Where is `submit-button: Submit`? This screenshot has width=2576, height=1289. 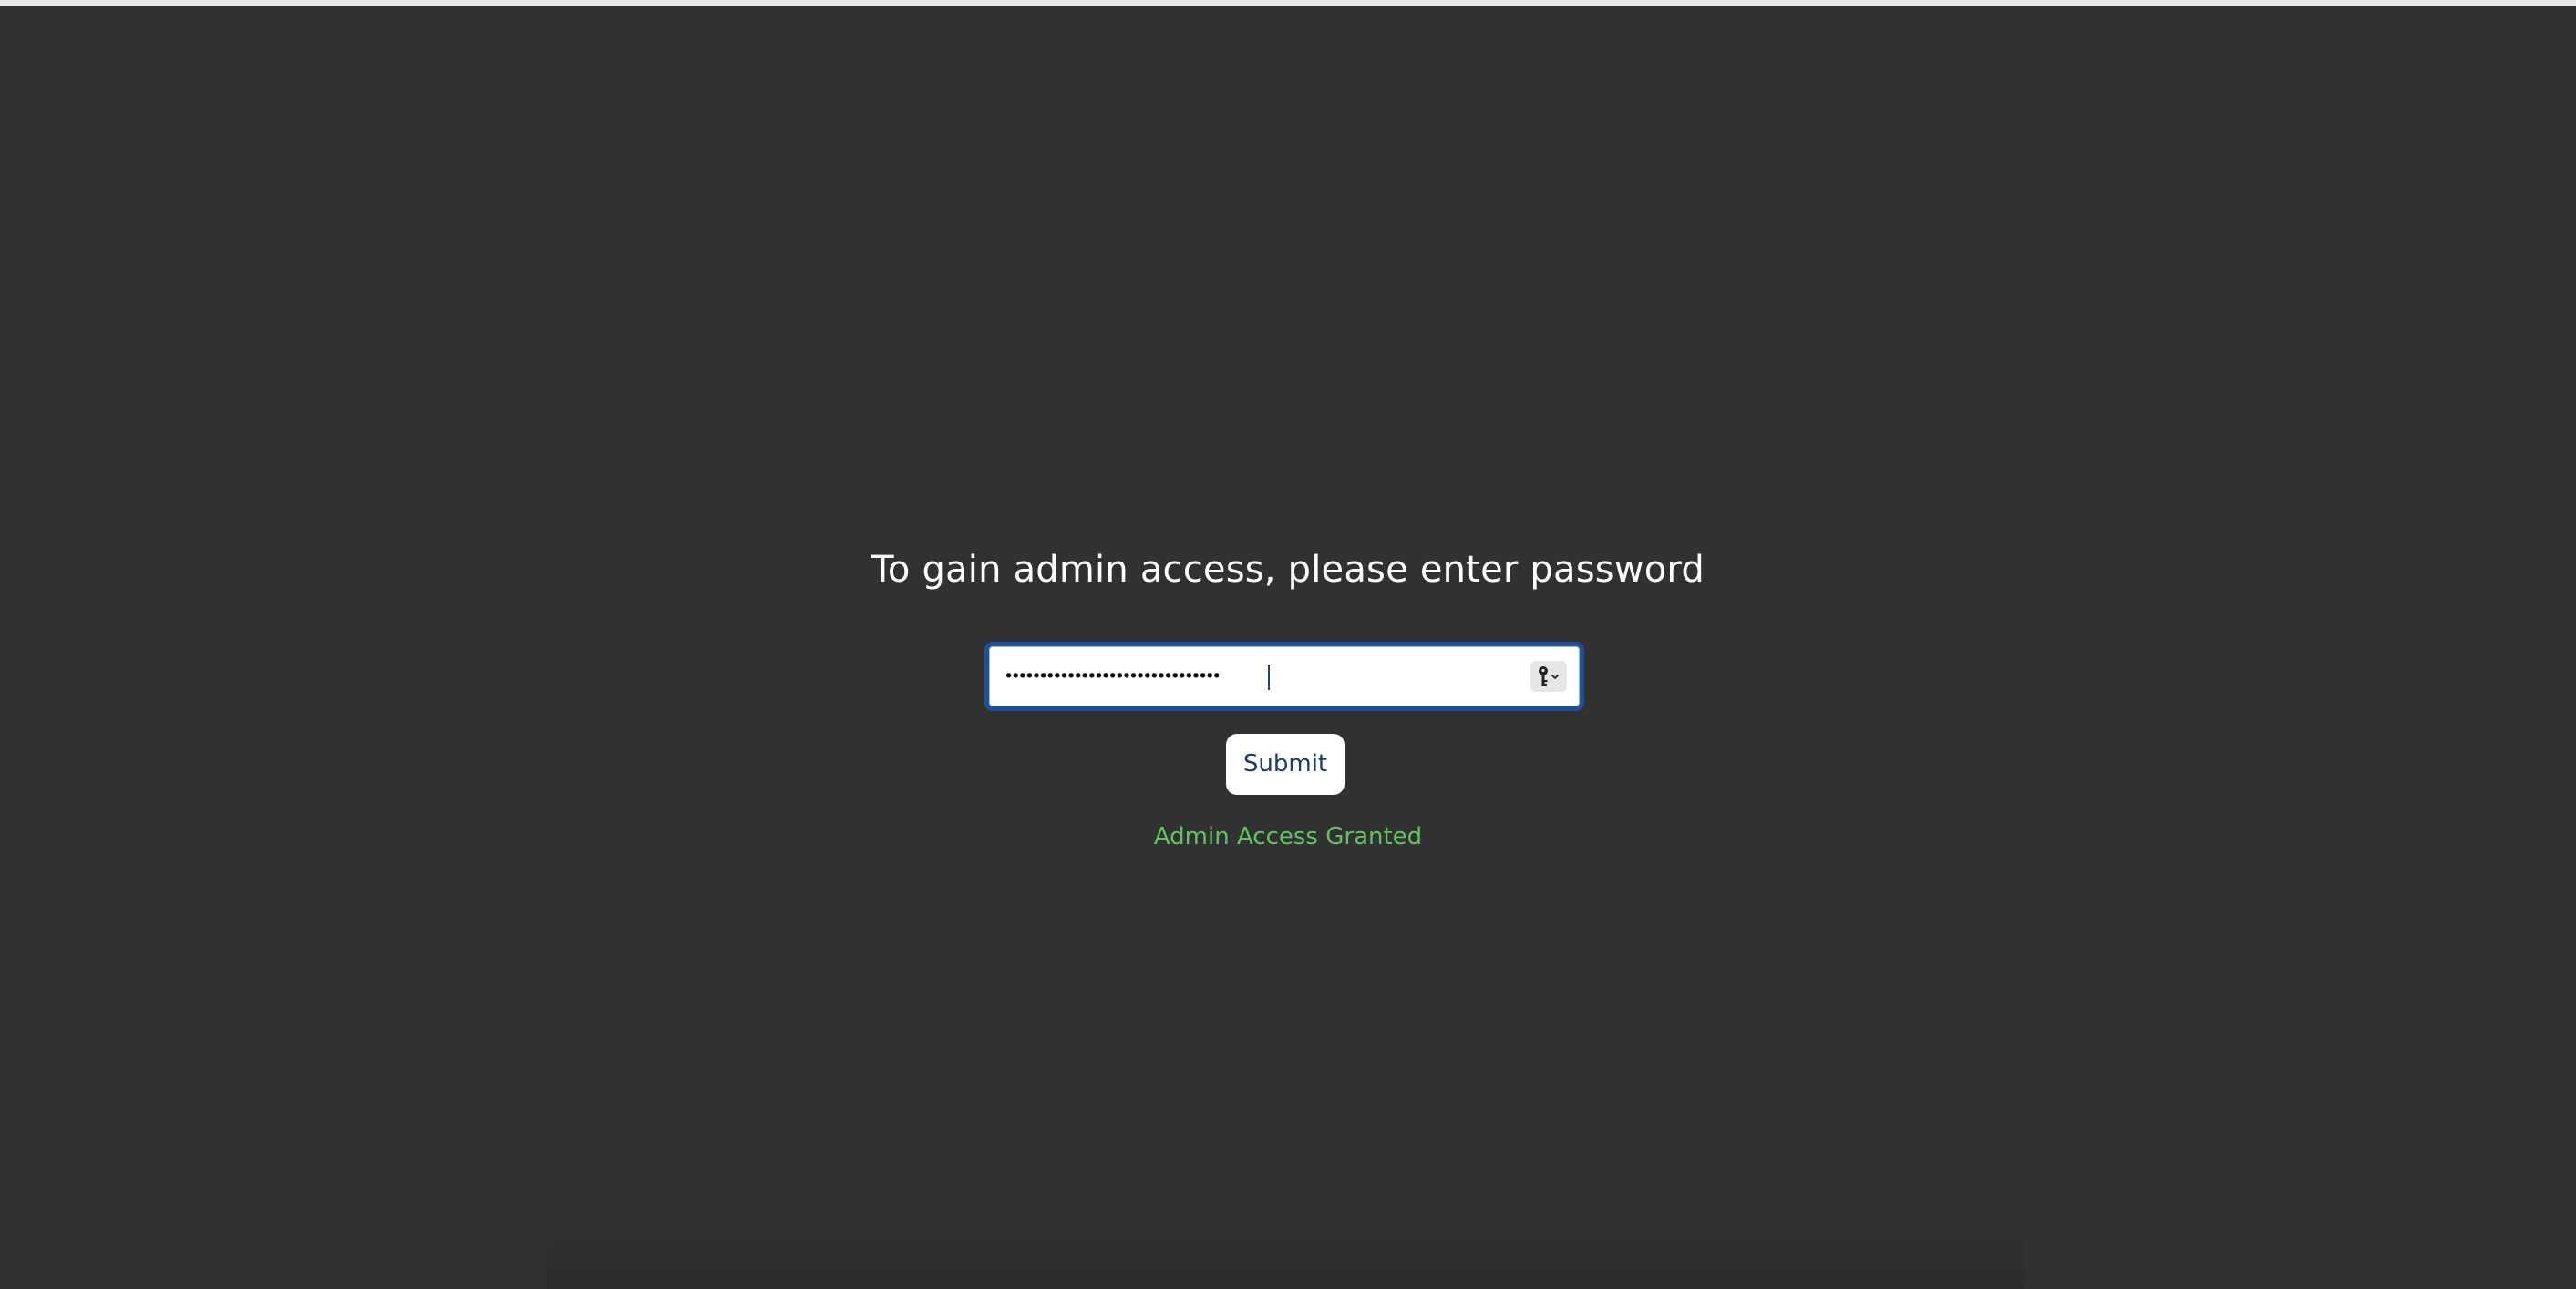 submit-button: Submit is located at coordinates (1285, 764).